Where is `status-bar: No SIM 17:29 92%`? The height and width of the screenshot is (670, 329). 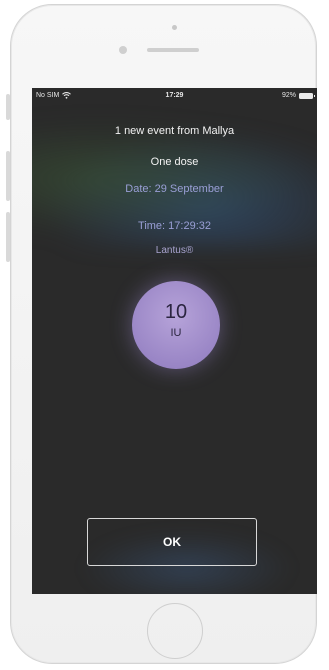 status-bar: No SIM 17:29 92% is located at coordinates (174, 96).